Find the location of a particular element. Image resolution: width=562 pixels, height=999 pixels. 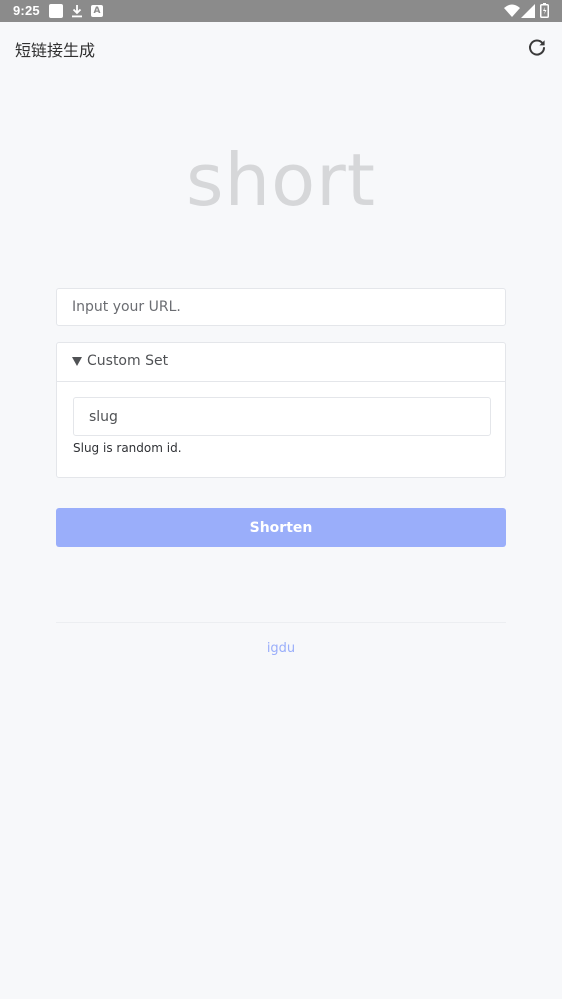

slug-input is located at coordinates (282, 416).